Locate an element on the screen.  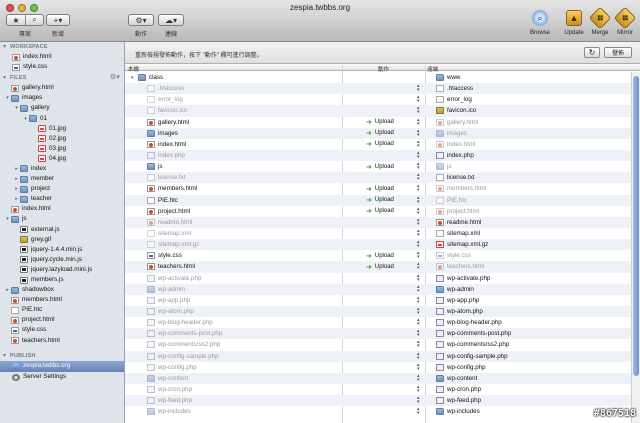
remote-file: wp-admin is located at coordinates (455, 289).